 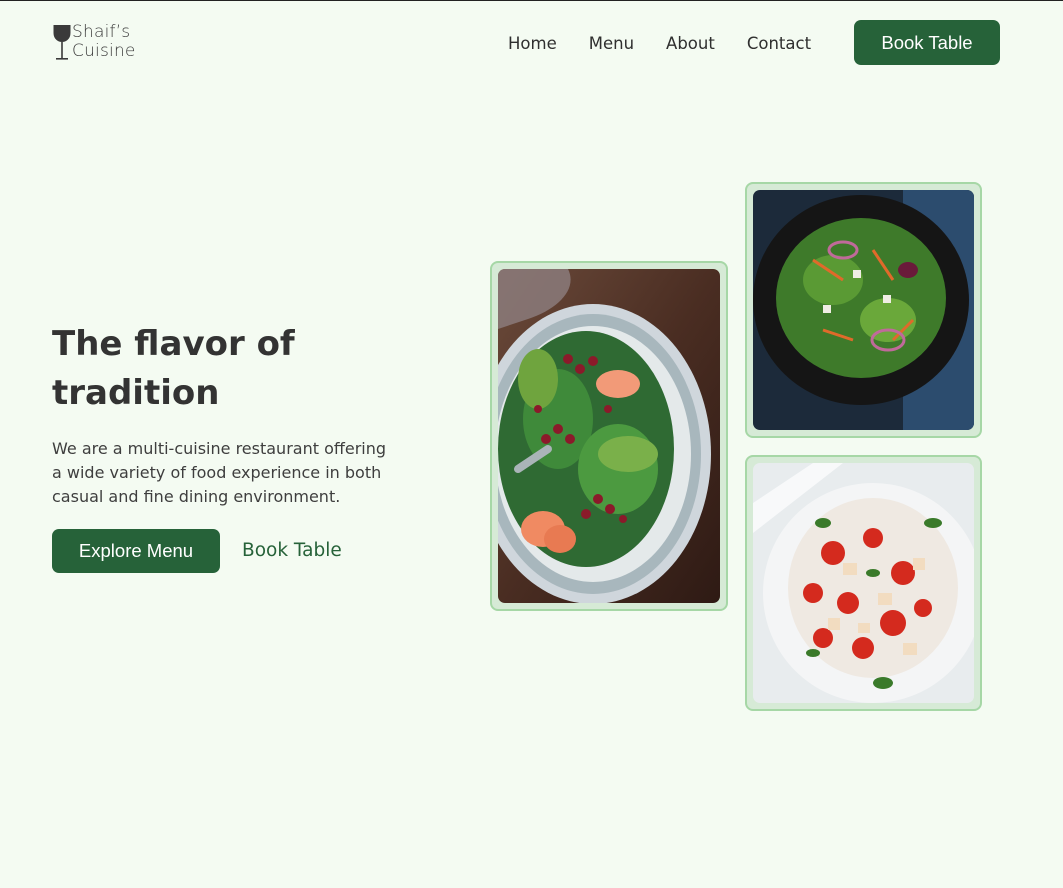 I want to click on brand-name: Shaif’s Cuisine, so click(x=104, y=42).